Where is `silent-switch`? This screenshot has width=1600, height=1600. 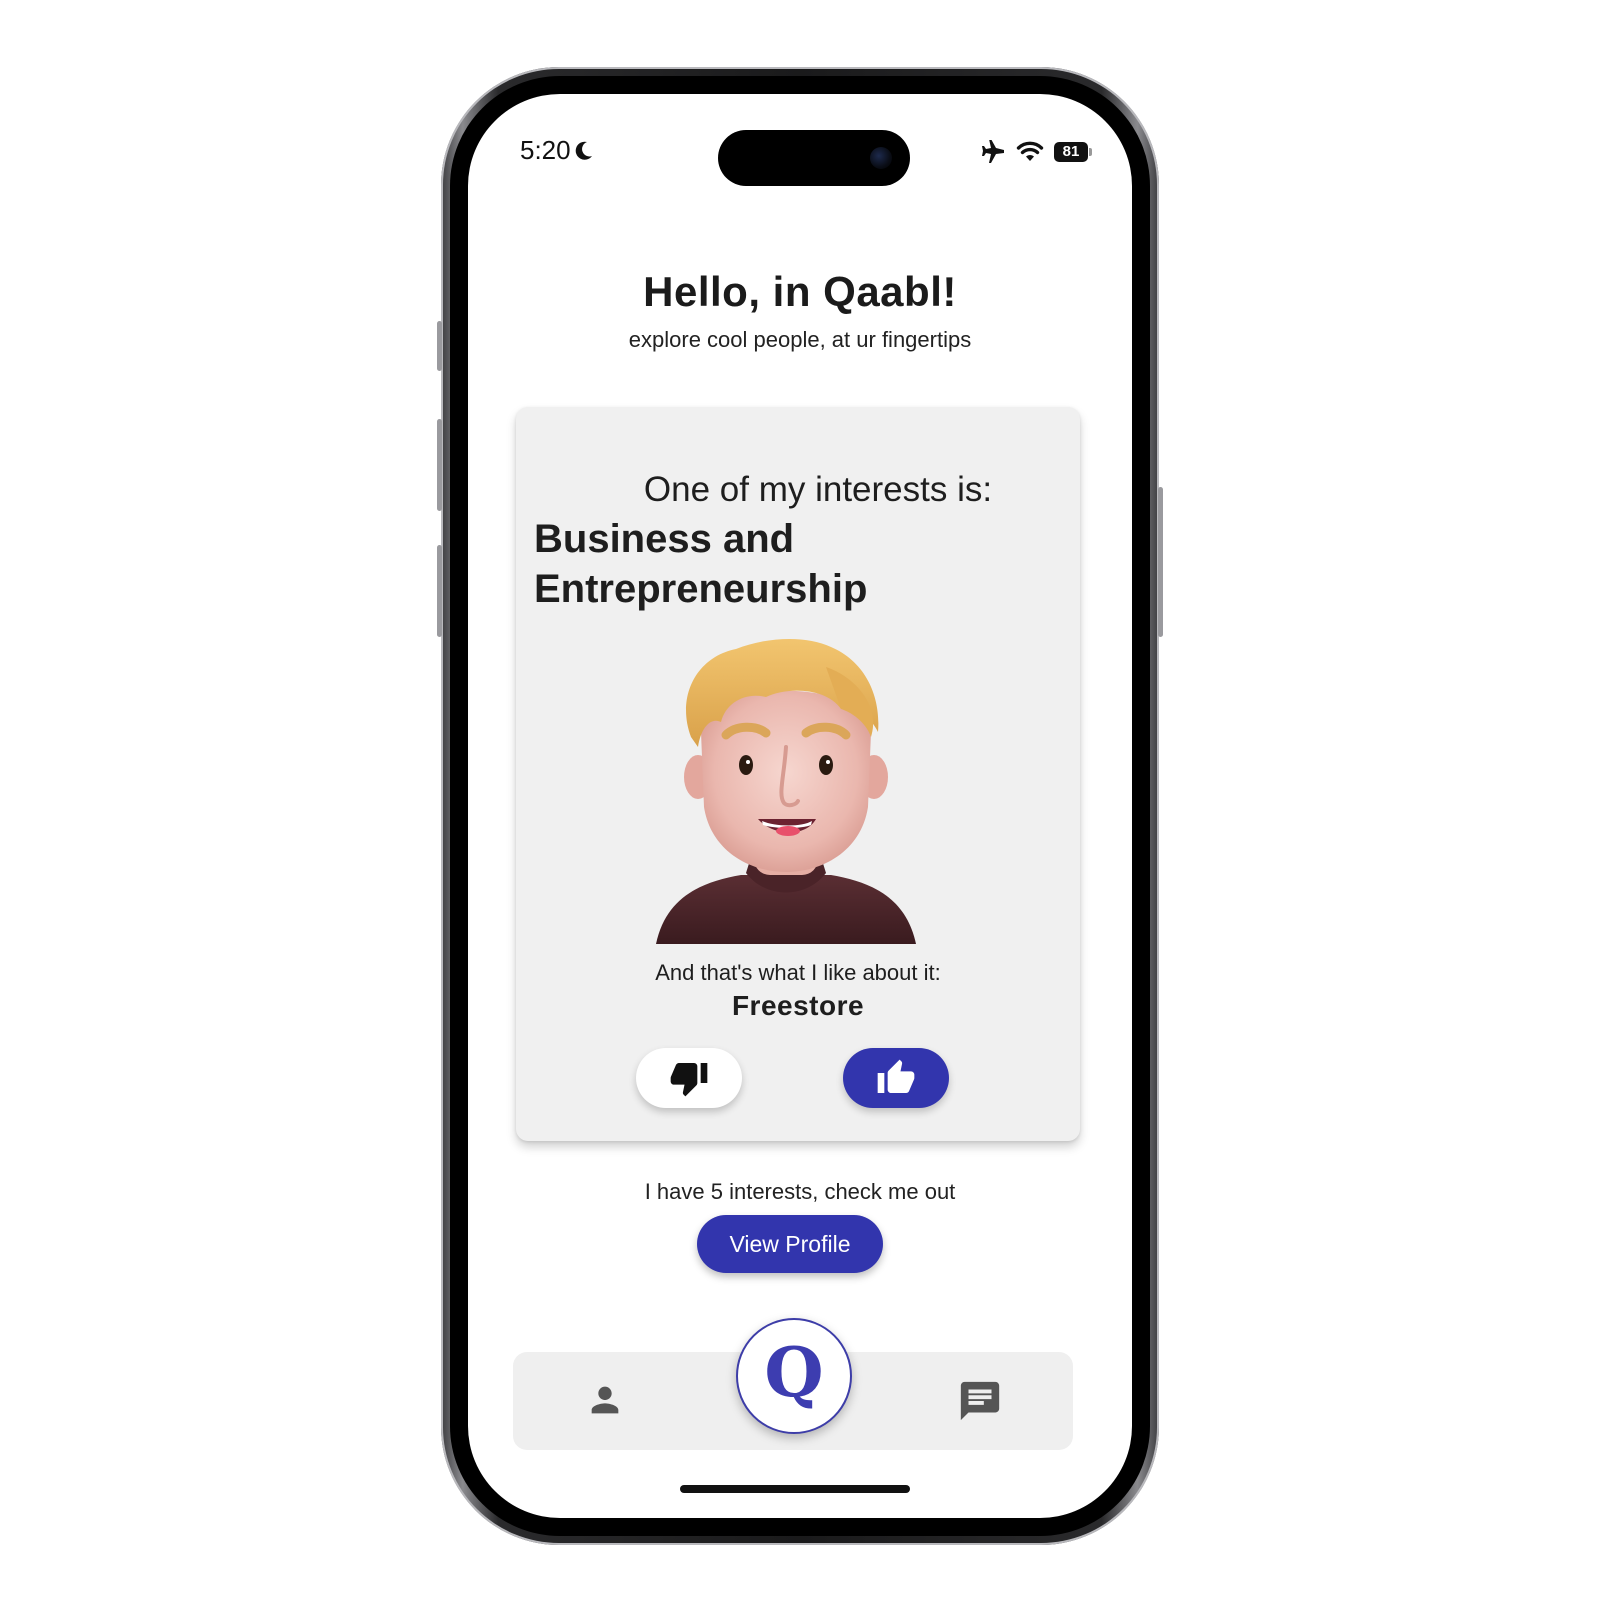 silent-switch is located at coordinates (439, 346).